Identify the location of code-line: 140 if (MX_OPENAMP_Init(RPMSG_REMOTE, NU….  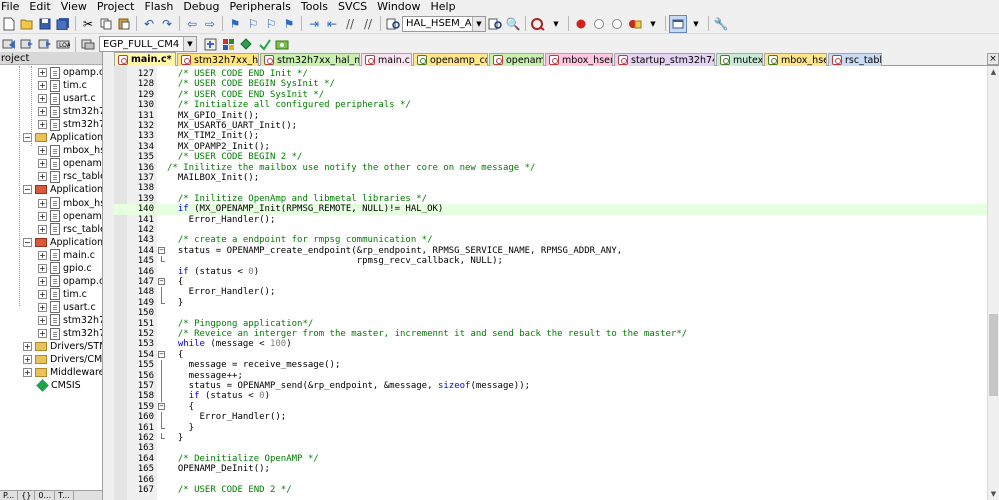
(550, 209).